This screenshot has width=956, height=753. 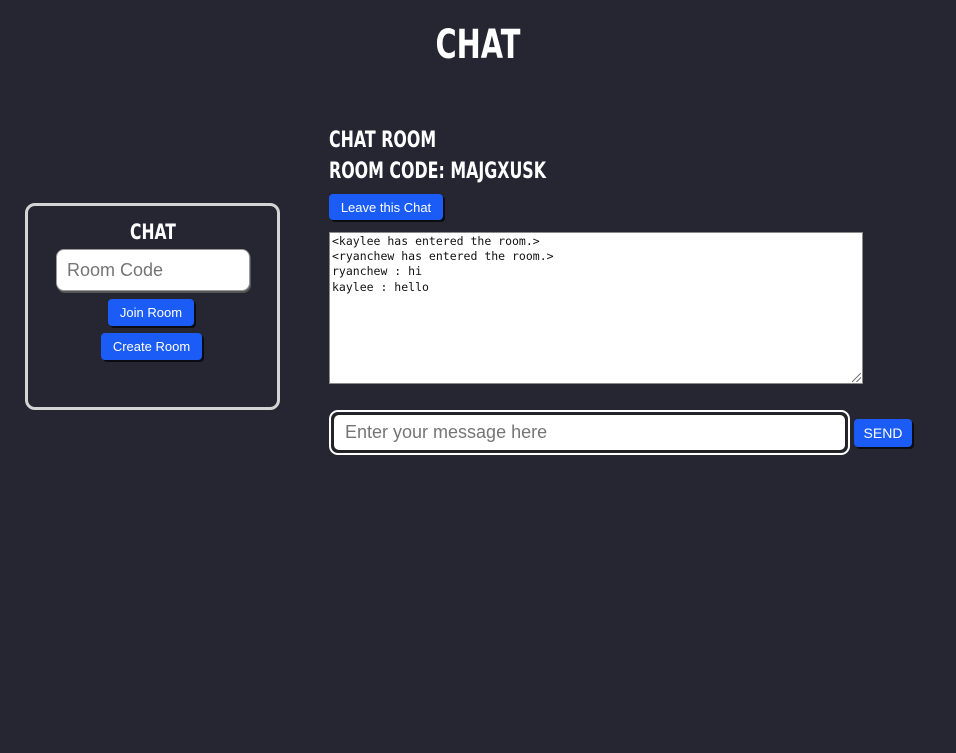 I want to click on room-code-heading: ROOM CODE: MAJGXUSK, so click(x=479, y=172).